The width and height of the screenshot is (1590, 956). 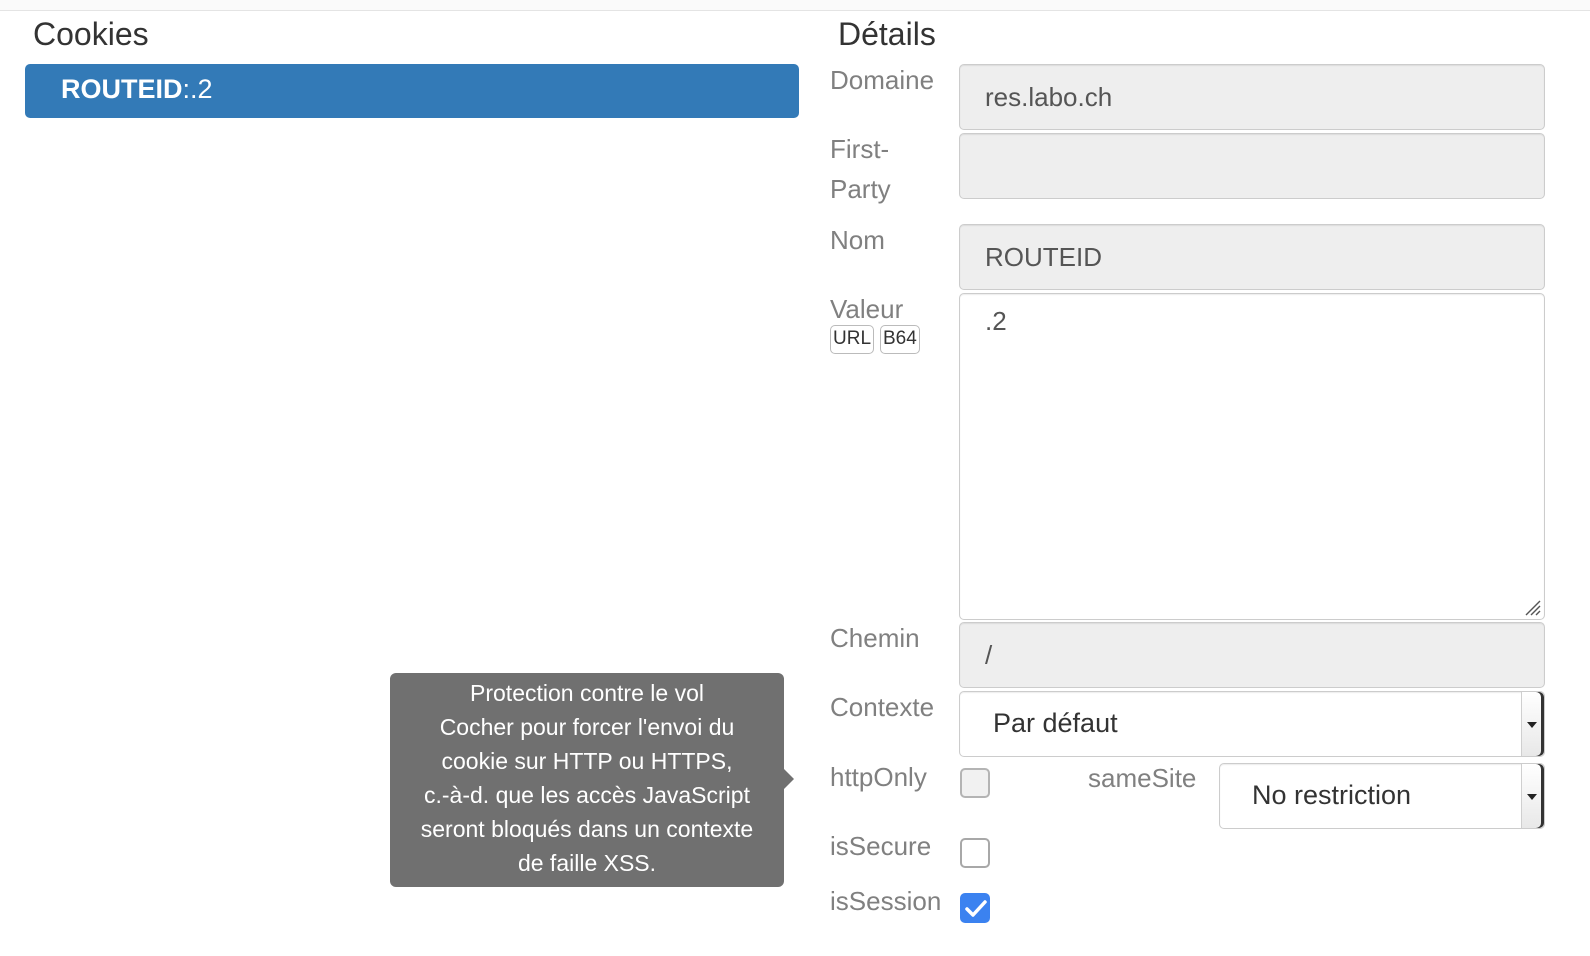 What do you see at coordinates (887, 34) in the screenshot?
I see `details-panel-title: Détails` at bounding box center [887, 34].